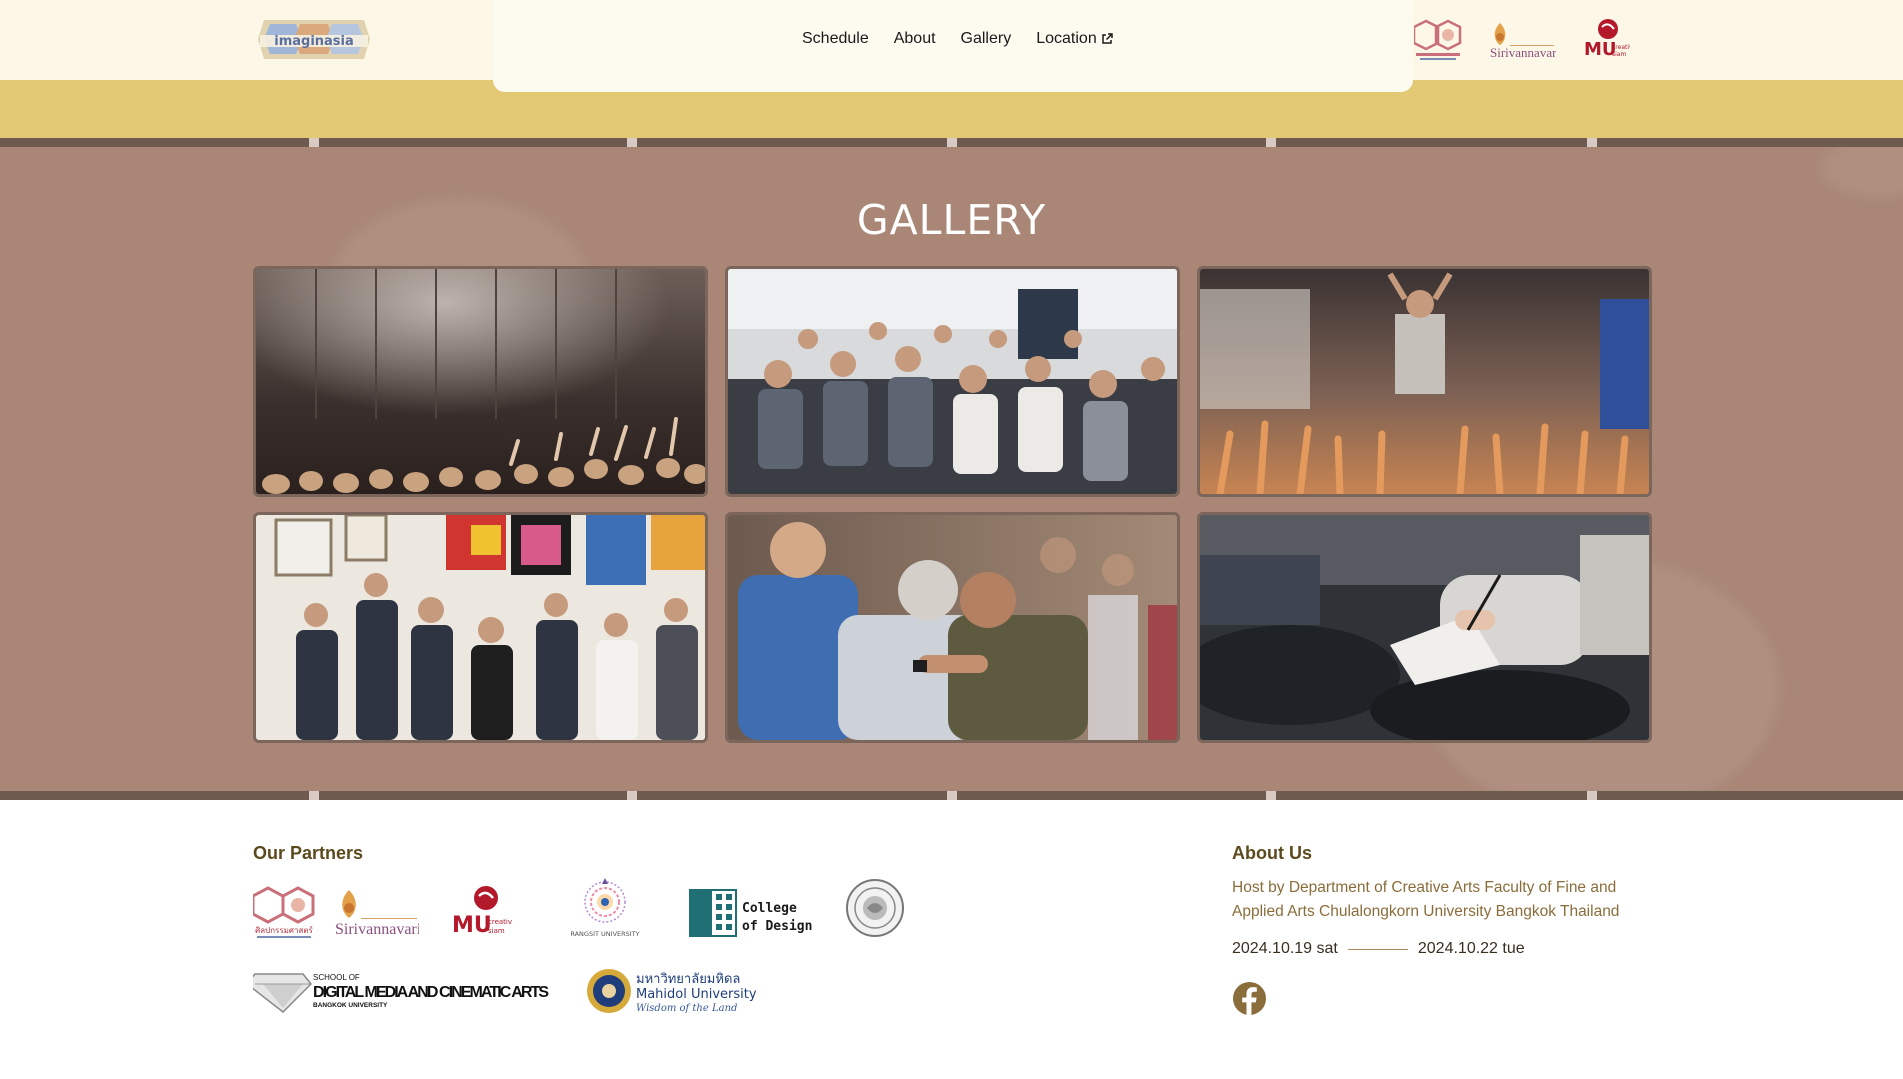 This screenshot has height=1079, width=1903. I want to click on external-link-icon, so click(1107, 38).